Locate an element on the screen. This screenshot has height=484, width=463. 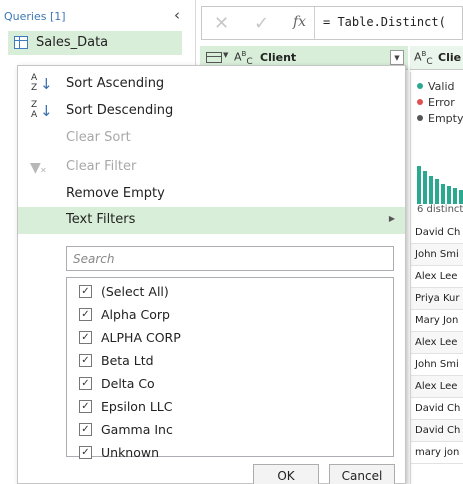
formula-bar: ✕ ✓ fx = Table.Distinct( is located at coordinates (332, 23).